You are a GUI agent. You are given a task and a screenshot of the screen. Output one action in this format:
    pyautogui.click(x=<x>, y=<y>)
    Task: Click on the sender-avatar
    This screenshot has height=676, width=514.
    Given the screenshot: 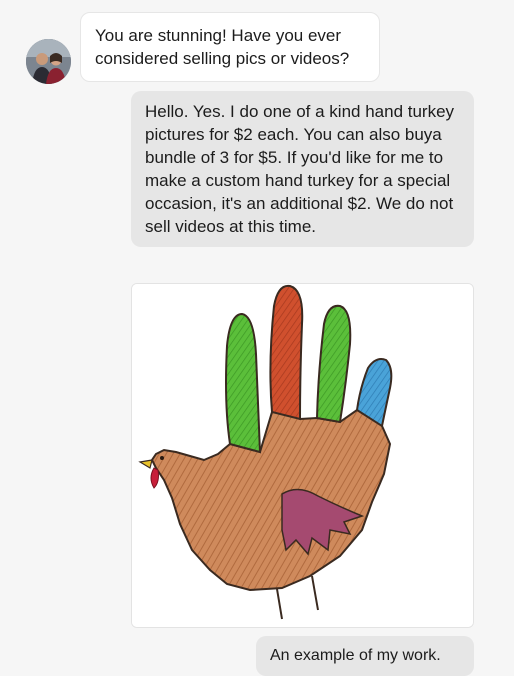 What is the action you would take?
    pyautogui.click(x=48, y=61)
    